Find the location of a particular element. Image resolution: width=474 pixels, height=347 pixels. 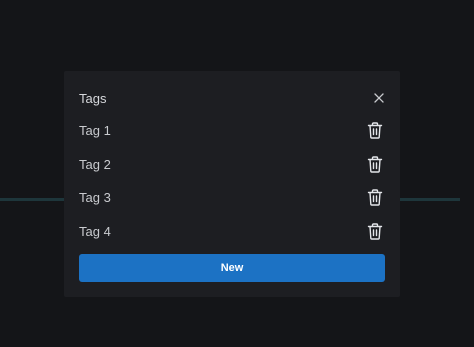

tag-label: Tag 4 is located at coordinates (95, 232).